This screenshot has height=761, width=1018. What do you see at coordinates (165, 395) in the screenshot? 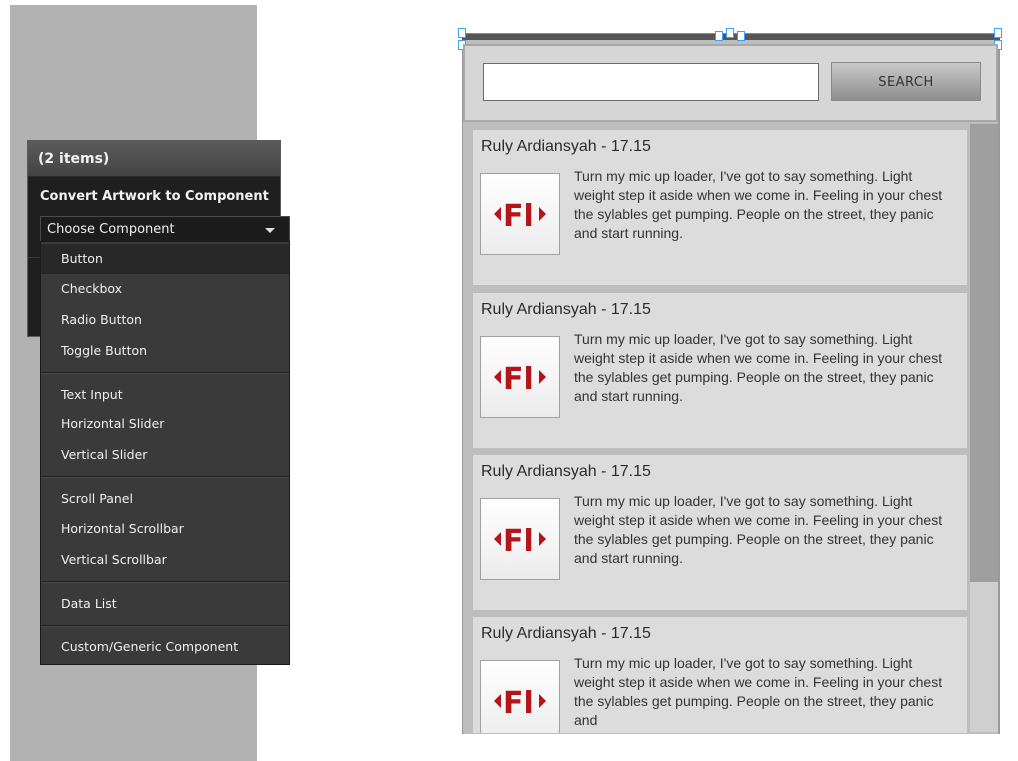
I see `menu-item-text-input: Text Input` at bounding box center [165, 395].